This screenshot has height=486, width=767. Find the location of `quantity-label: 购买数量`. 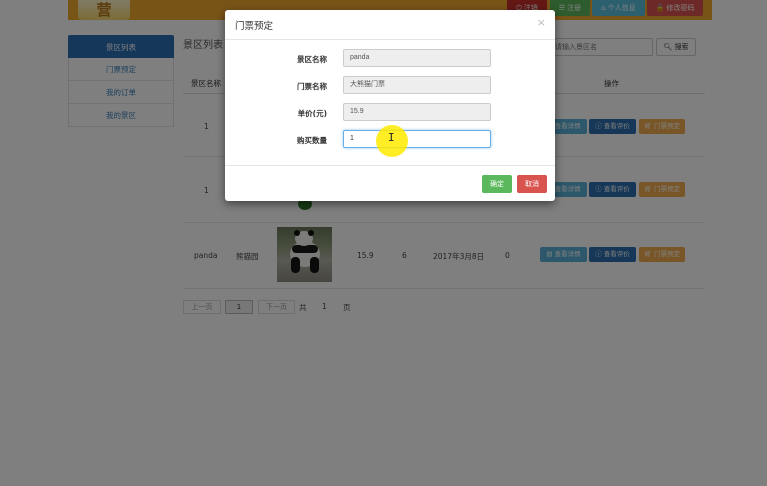

quantity-label: 购买数量 is located at coordinates (312, 140).